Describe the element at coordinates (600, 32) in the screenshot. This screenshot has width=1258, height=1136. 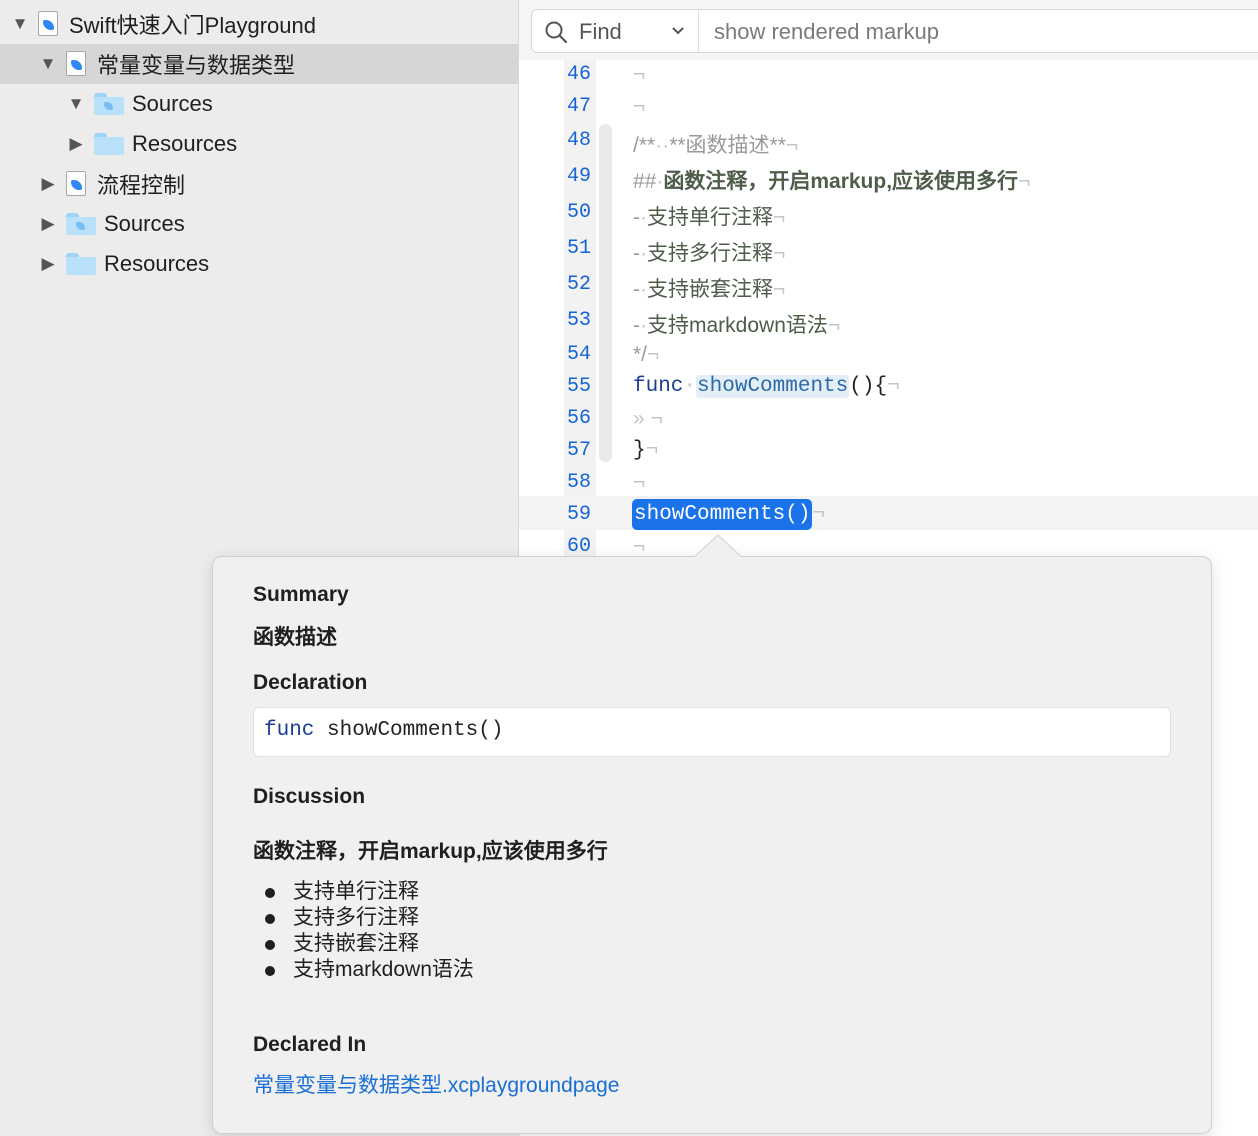
I see `find-mode-label: Find` at that location.